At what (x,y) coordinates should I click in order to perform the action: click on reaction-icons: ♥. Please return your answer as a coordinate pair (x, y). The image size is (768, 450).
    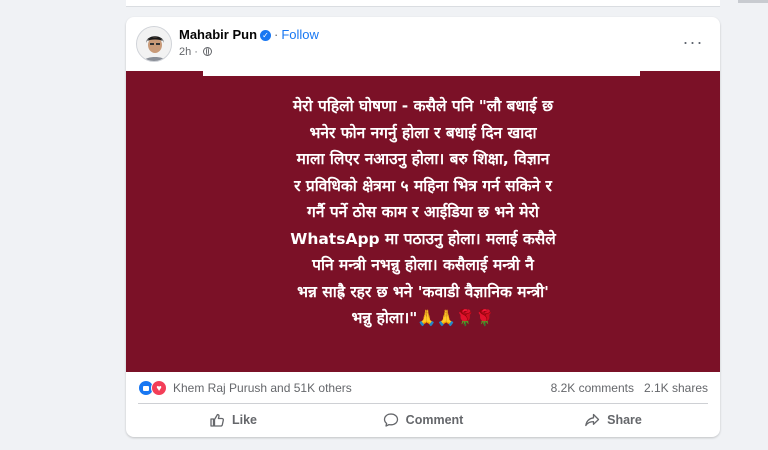
    Looking at the image, I should click on (153, 388).